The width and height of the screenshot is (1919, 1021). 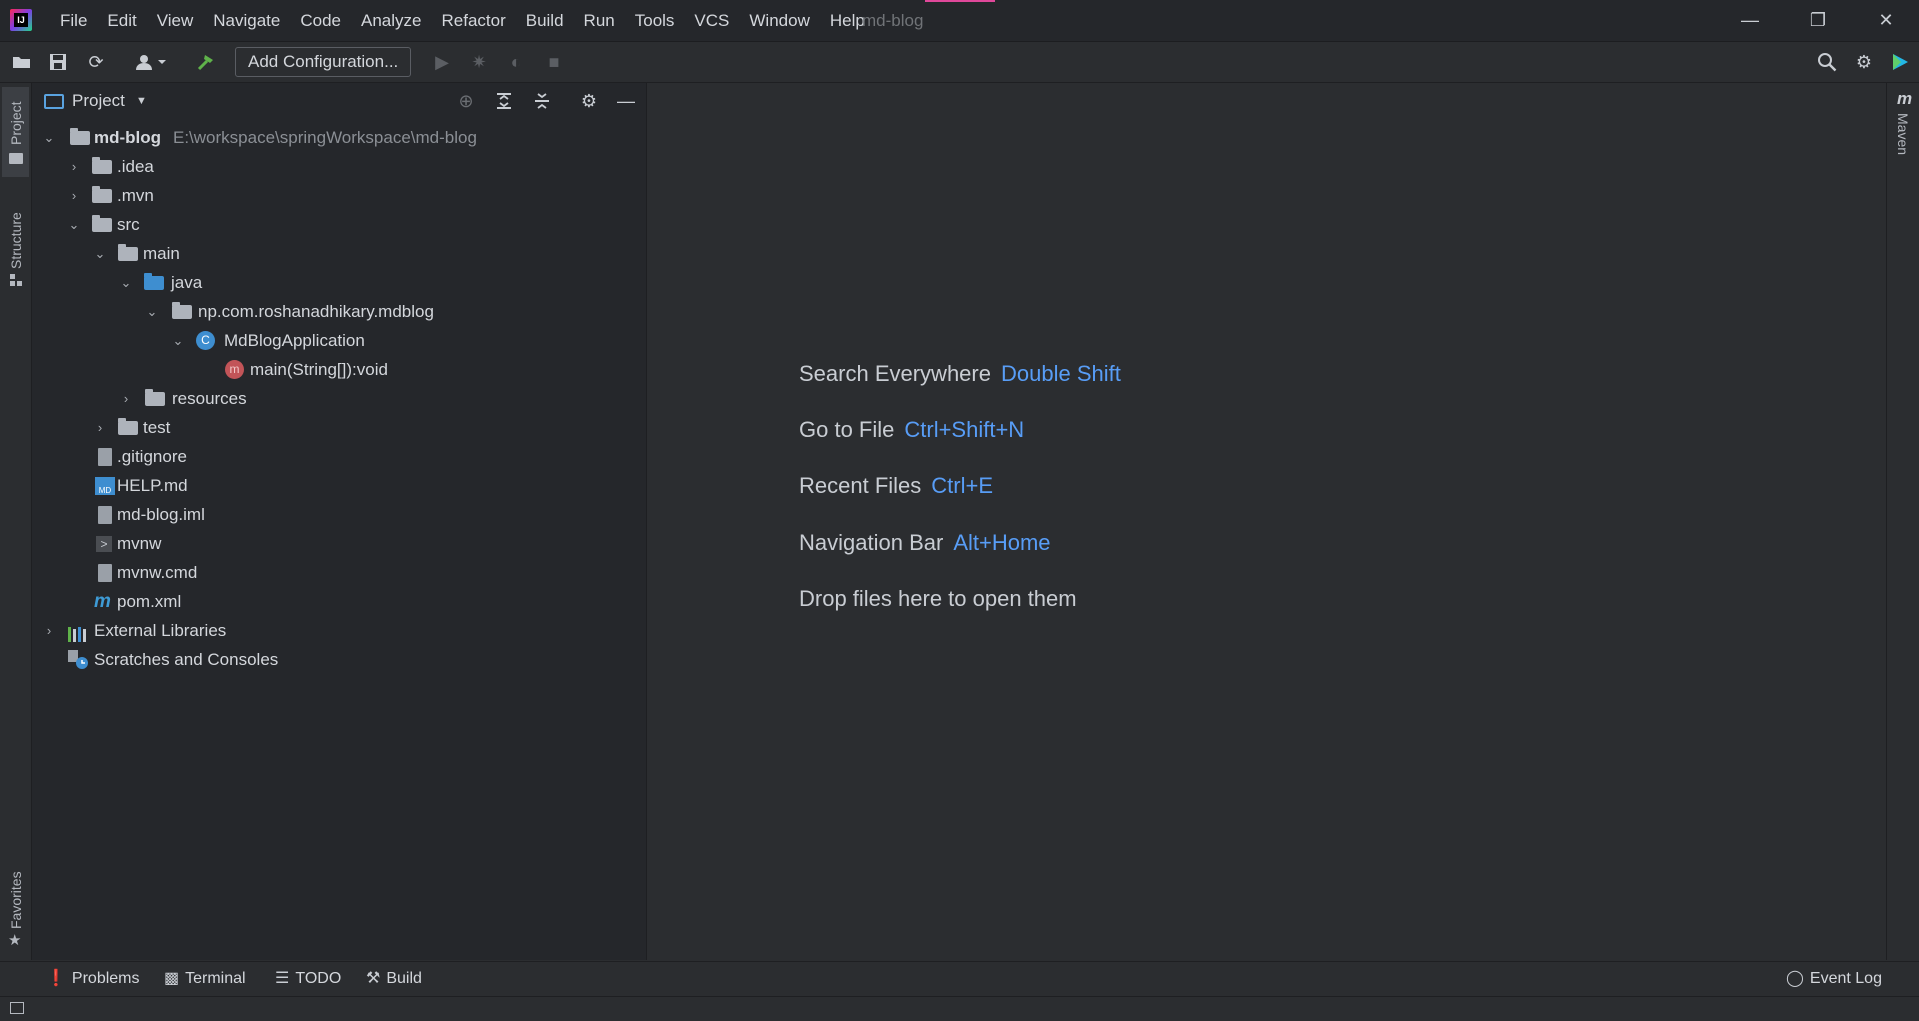 What do you see at coordinates (320, 20) in the screenshot?
I see `menu-code: Code` at bounding box center [320, 20].